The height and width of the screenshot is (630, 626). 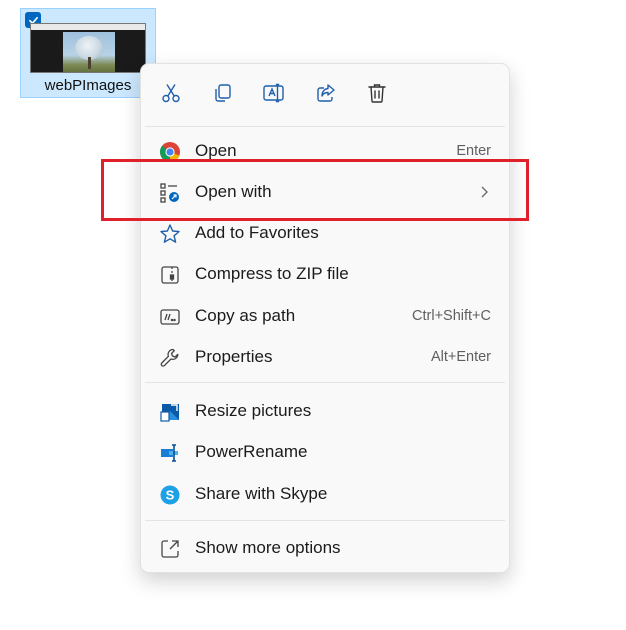 What do you see at coordinates (88, 48) in the screenshot?
I see `file-thumbnail` at bounding box center [88, 48].